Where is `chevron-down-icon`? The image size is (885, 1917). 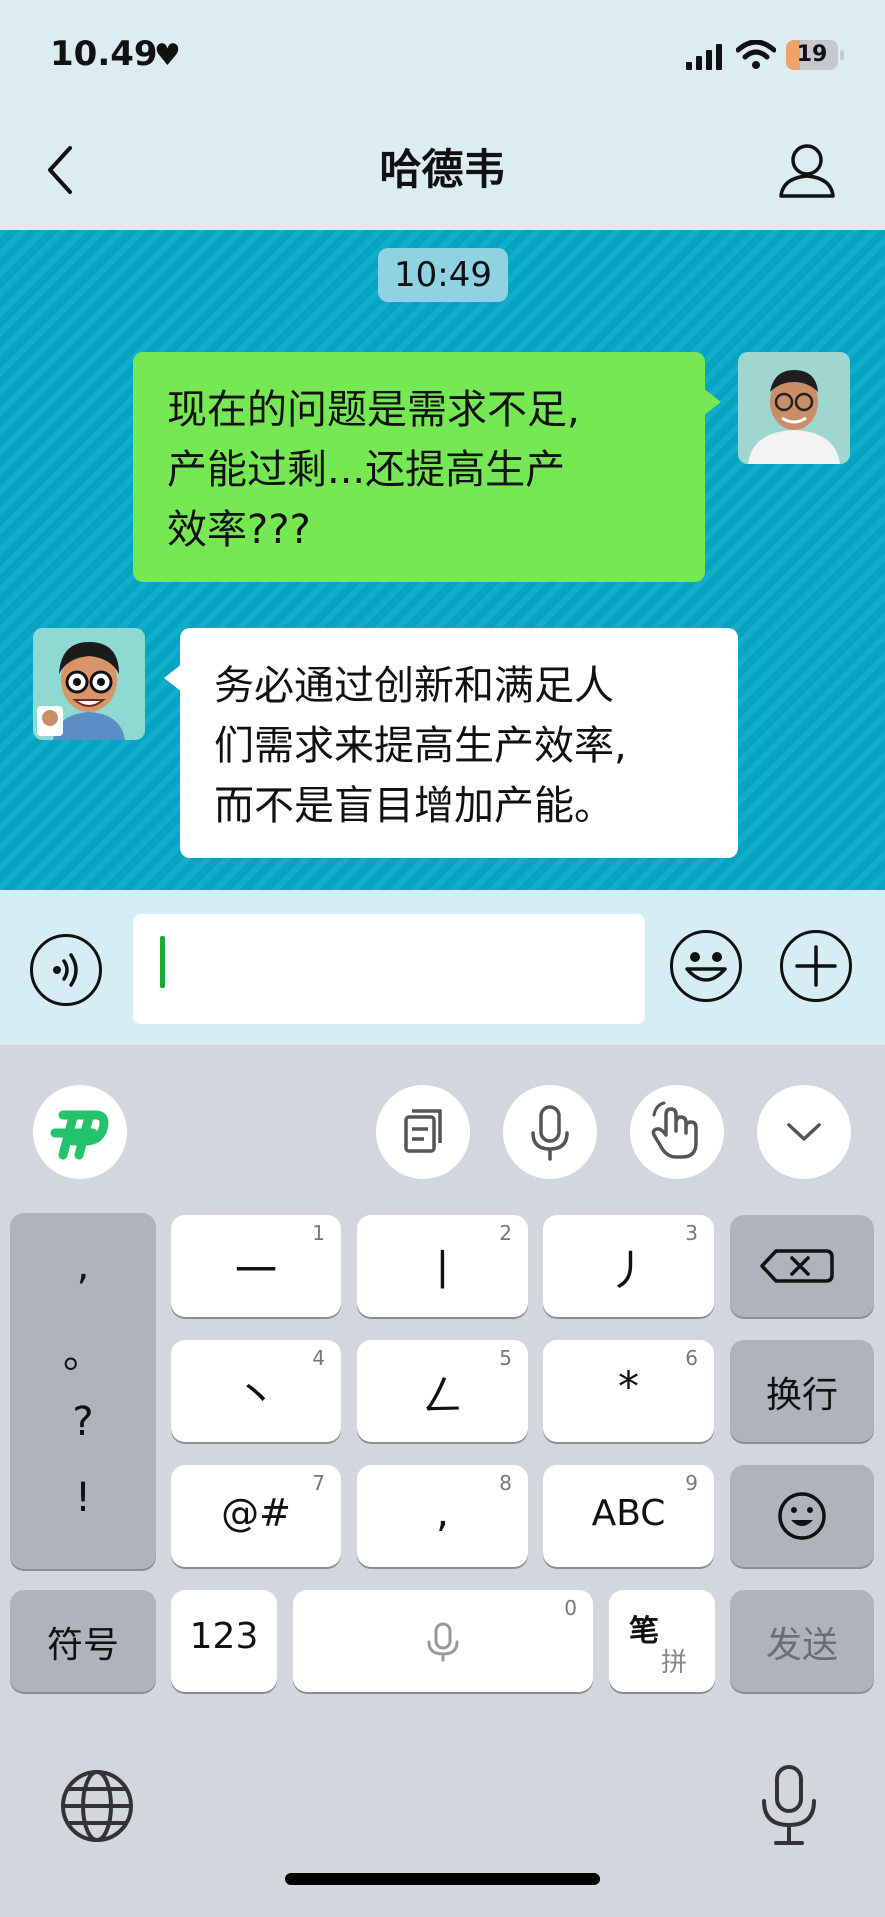 chevron-down-icon is located at coordinates (804, 1132).